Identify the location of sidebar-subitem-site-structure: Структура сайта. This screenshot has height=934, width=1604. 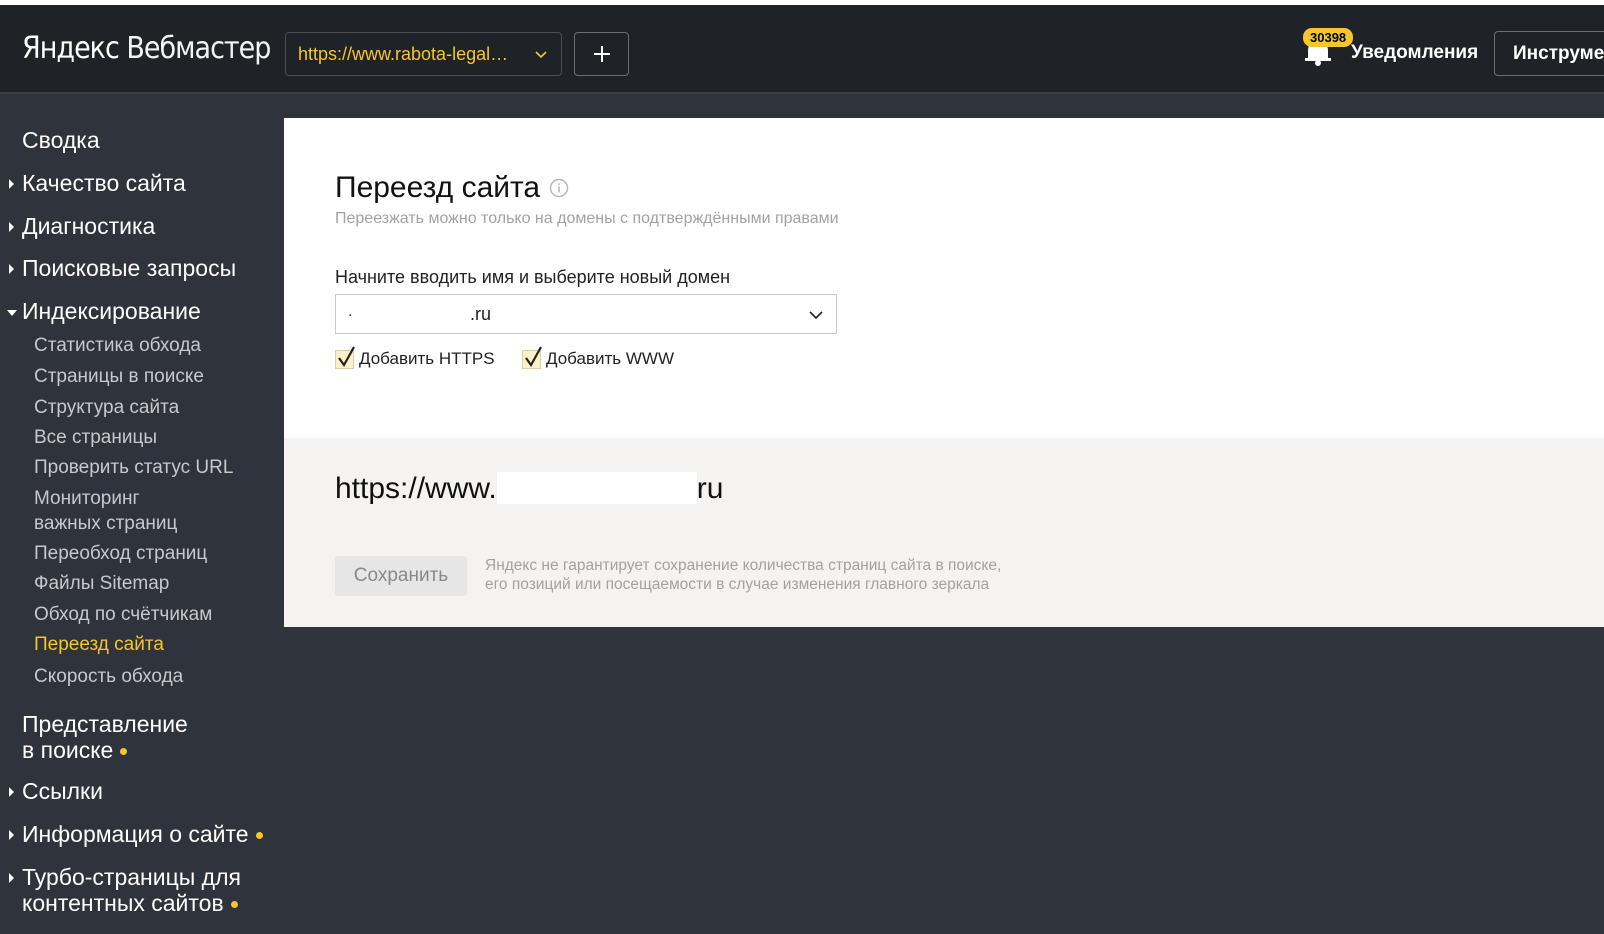
(106, 407).